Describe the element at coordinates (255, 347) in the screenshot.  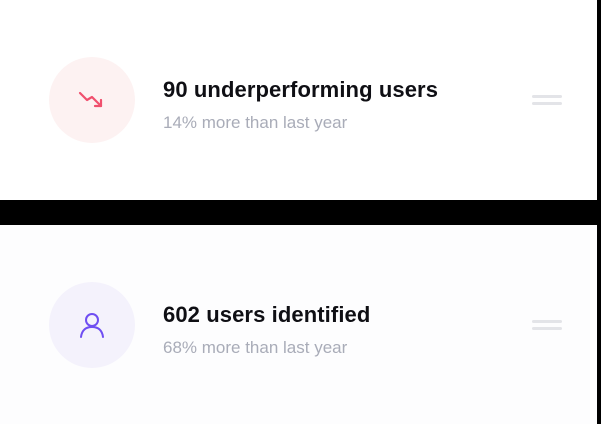
I see `card-subtitle: 68% more than last year` at that location.